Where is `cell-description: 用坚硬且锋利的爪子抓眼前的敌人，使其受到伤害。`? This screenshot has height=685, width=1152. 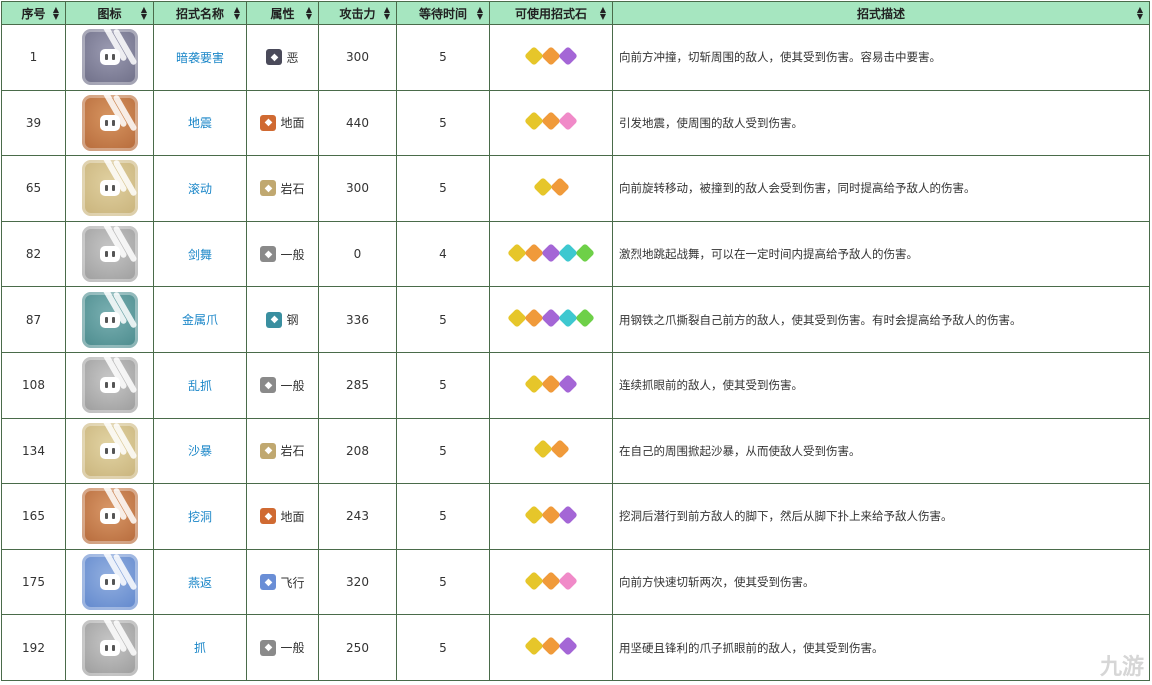
cell-description: 用坚硬且锋利的爪子抓眼前的敌人，使其受到伤害。 is located at coordinates (881, 647).